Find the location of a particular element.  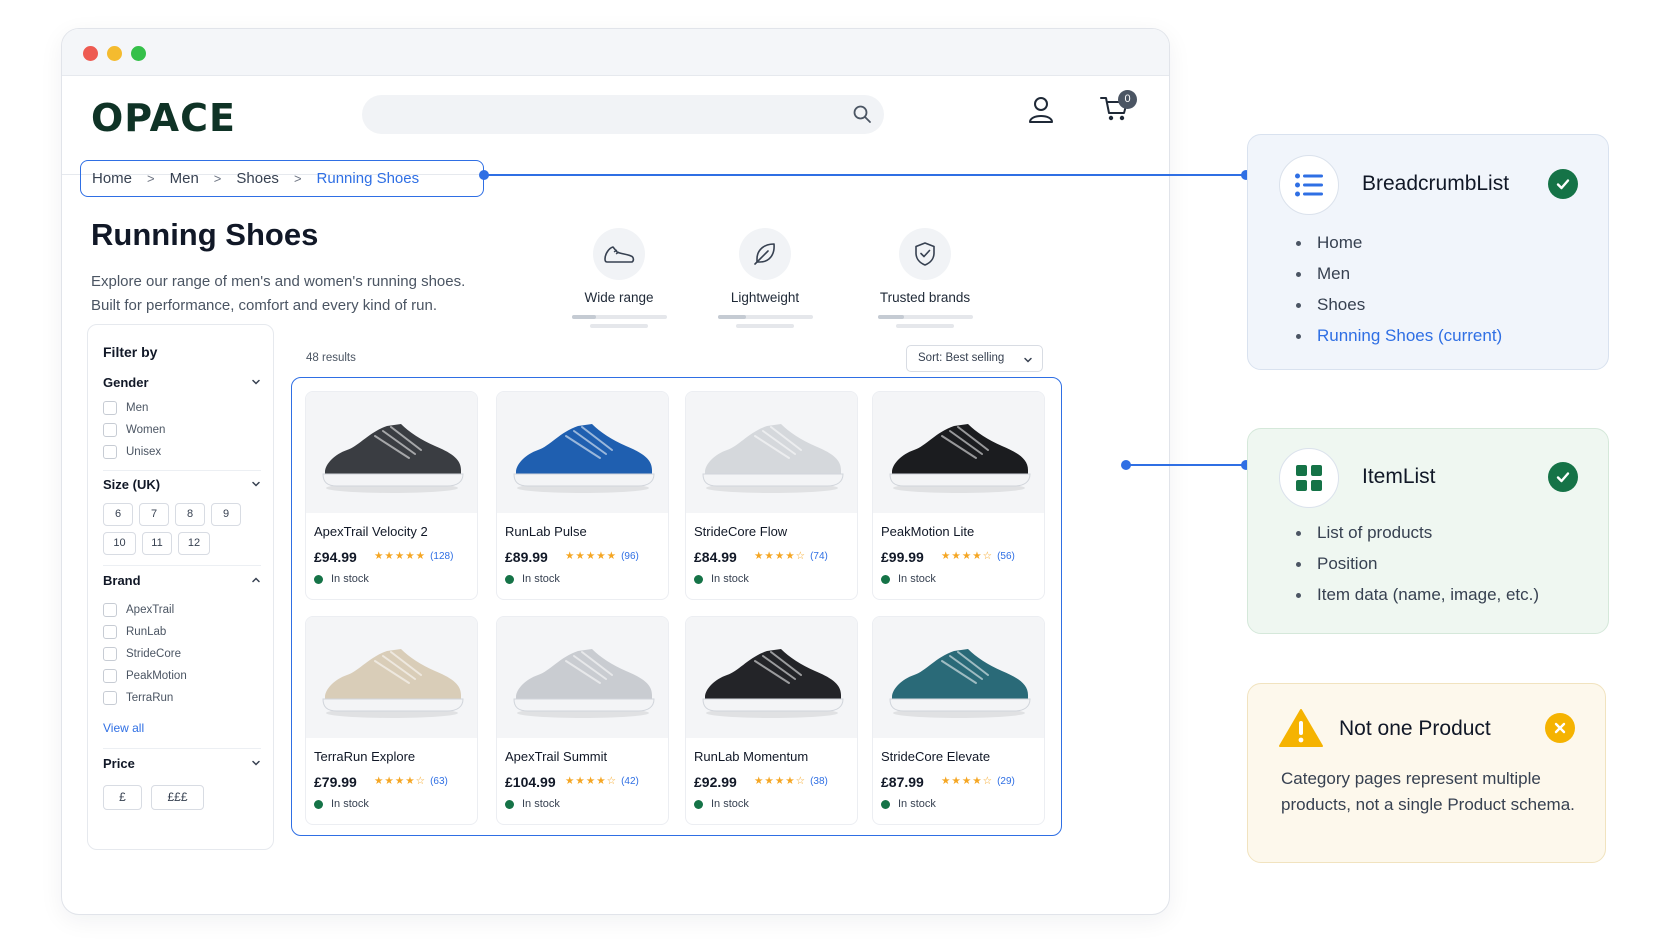

price-option-high: £££ is located at coordinates (177, 797).